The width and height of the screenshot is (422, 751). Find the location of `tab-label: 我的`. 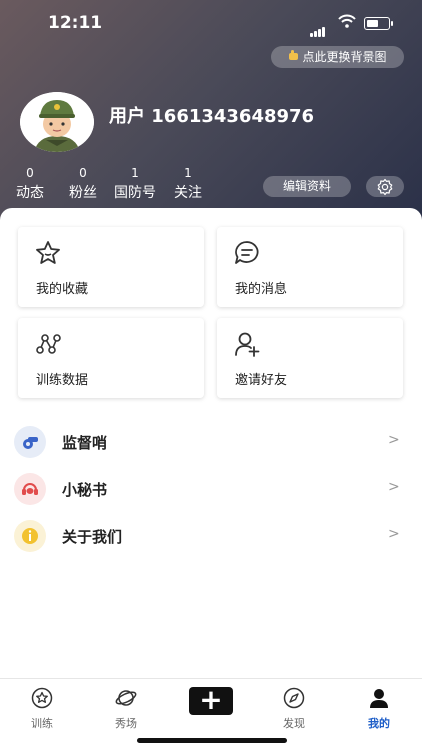

tab-label: 我的 is located at coordinates (379, 723).